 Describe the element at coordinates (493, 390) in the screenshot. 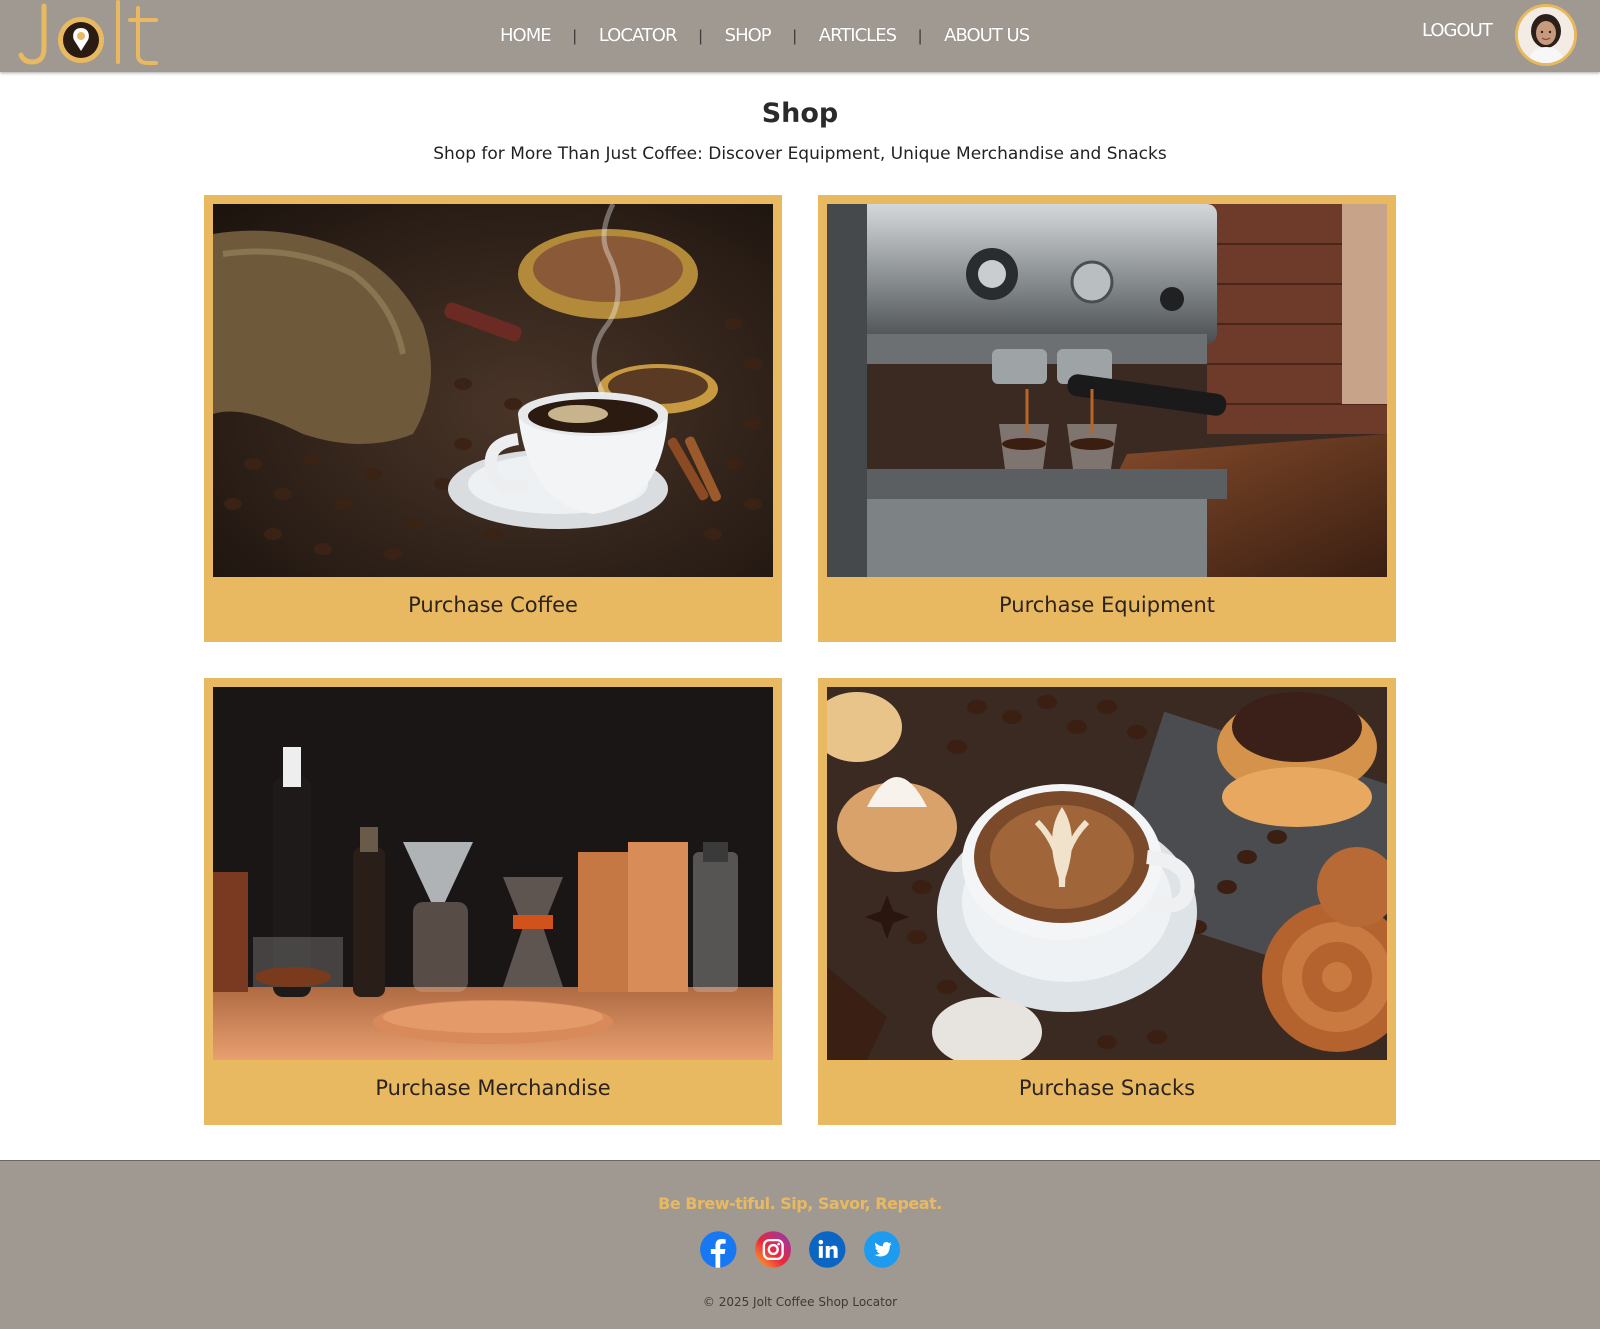

I see `coffee-cup-beans-photo` at that location.